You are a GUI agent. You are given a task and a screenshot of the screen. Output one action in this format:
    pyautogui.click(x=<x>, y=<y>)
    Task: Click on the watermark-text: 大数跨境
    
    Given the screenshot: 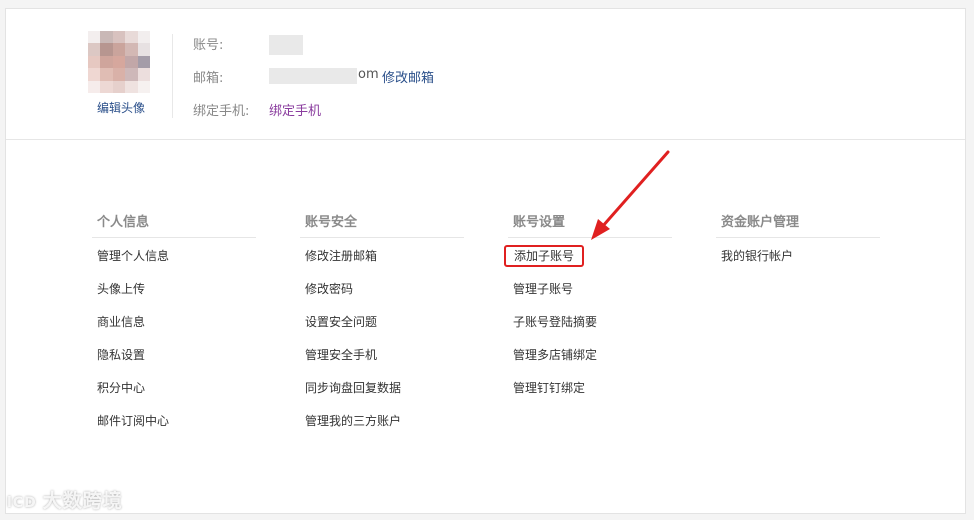 What is the action you would take?
    pyautogui.click(x=82, y=501)
    